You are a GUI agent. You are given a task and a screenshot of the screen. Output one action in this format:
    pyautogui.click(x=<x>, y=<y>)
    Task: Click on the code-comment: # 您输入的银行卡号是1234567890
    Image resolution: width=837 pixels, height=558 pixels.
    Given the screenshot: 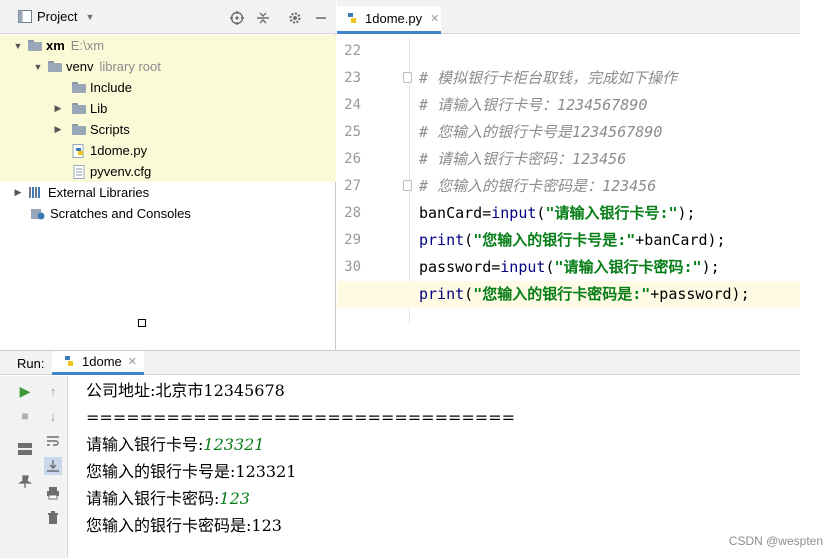 What is the action you would take?
    pyautogui.click(x=541, y=132)
    